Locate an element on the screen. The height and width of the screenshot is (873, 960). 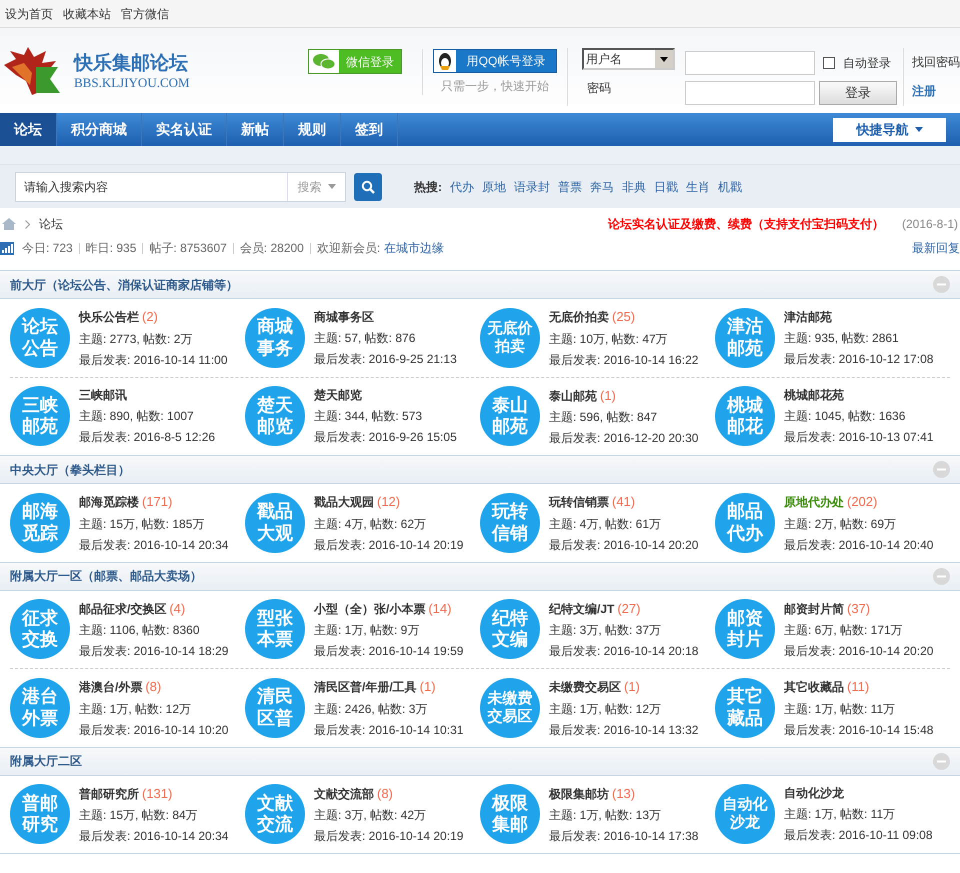
logo-title: 快乐集邮论坛 is located at coordinates (131, 63).